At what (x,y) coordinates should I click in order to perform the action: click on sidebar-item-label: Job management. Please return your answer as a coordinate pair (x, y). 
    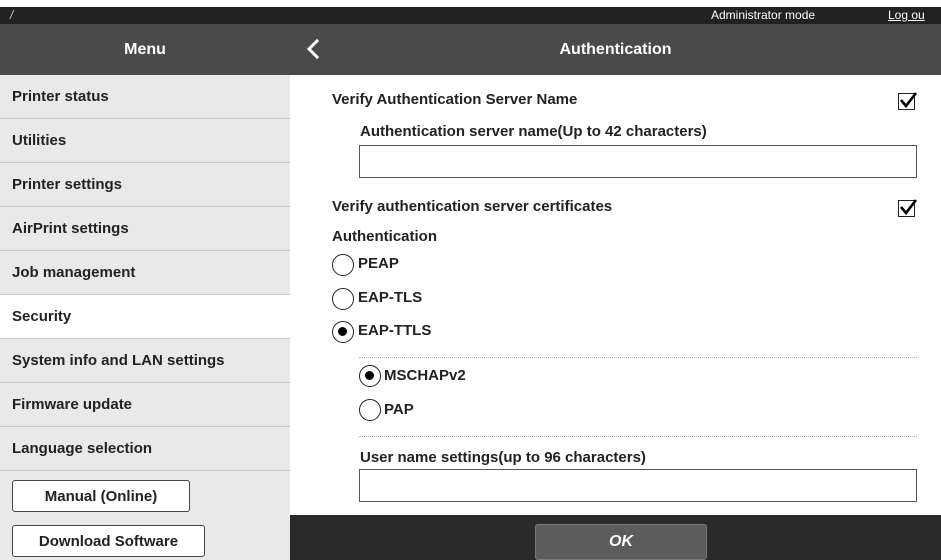
    Looking at the image, I should click on (74, 272).